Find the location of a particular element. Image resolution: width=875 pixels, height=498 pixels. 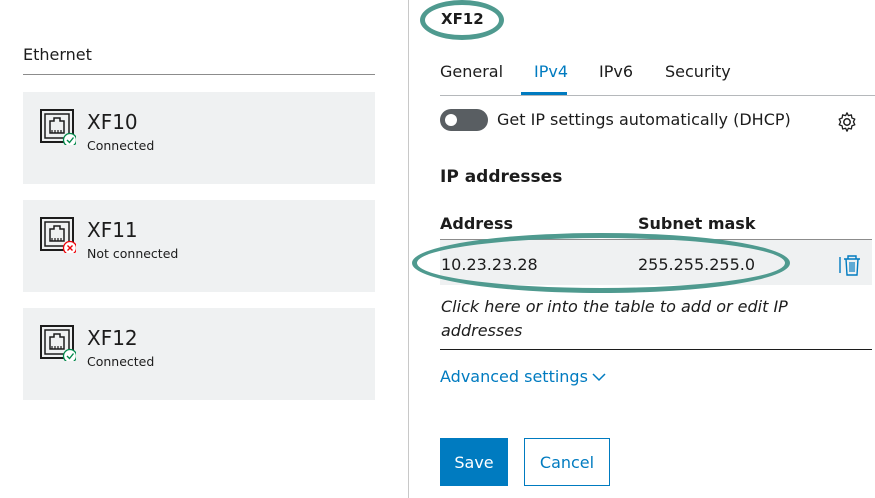

column-header-subnet: Subnet mask is located at coordinates (697, 223).